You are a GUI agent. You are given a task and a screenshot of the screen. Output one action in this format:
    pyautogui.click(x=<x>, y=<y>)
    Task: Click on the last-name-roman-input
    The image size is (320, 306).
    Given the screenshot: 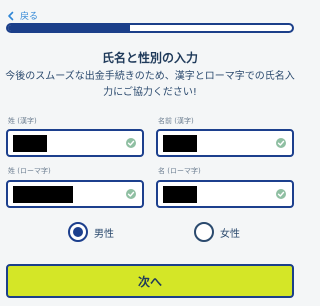 What is the action you would take?
    pyautogui.click(x=75, y=194)
    